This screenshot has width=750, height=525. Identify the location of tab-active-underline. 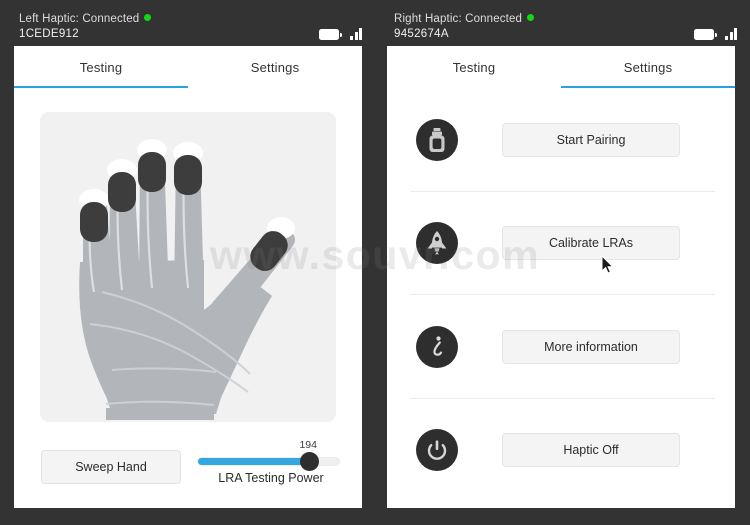
(101, 86).